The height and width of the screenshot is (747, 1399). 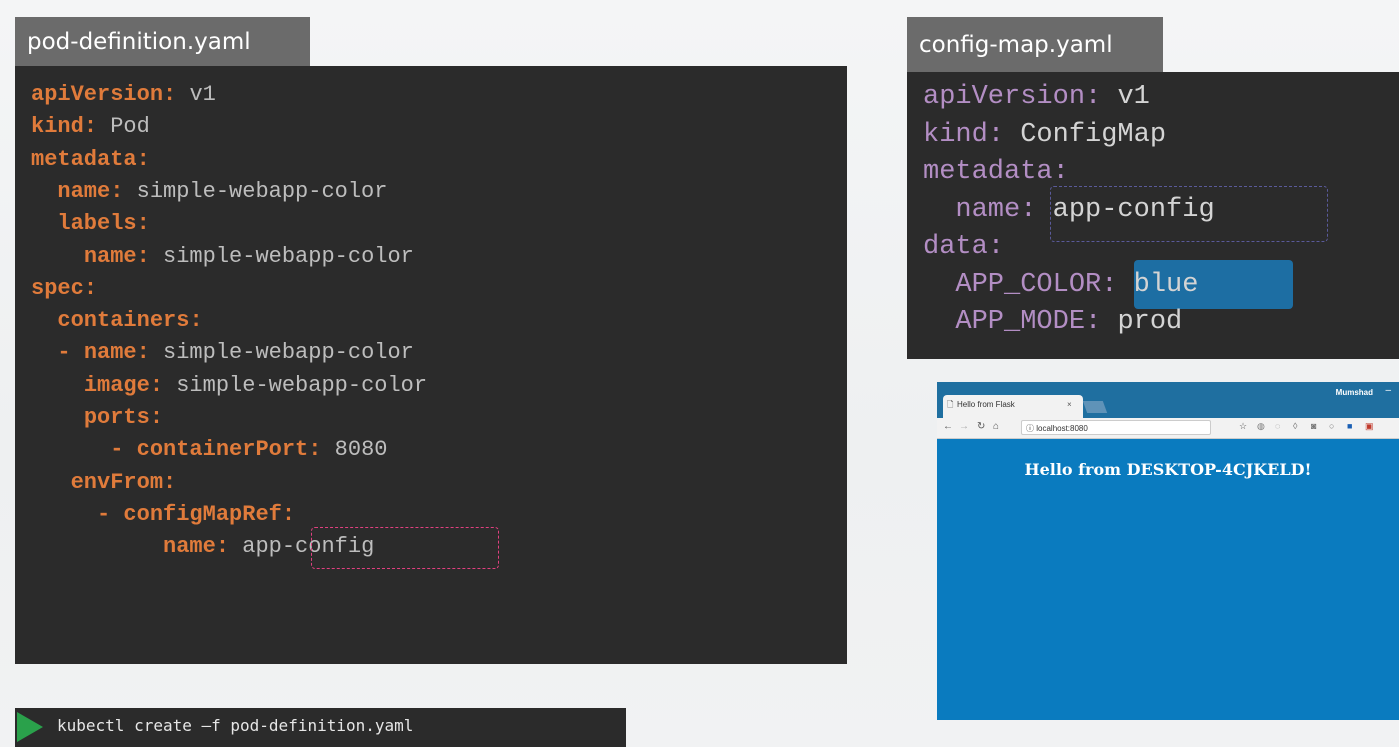 I want to click on config-map-tab-label: config-map.yaml, so click(x=1016, y=44).